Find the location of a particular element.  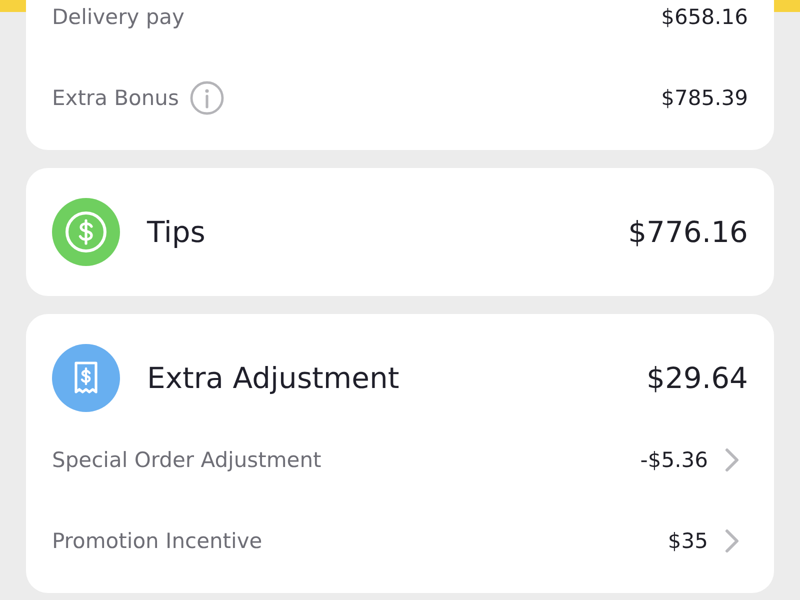

adjustment-label: Promotion Incentive is located at coordinates (157, 540).